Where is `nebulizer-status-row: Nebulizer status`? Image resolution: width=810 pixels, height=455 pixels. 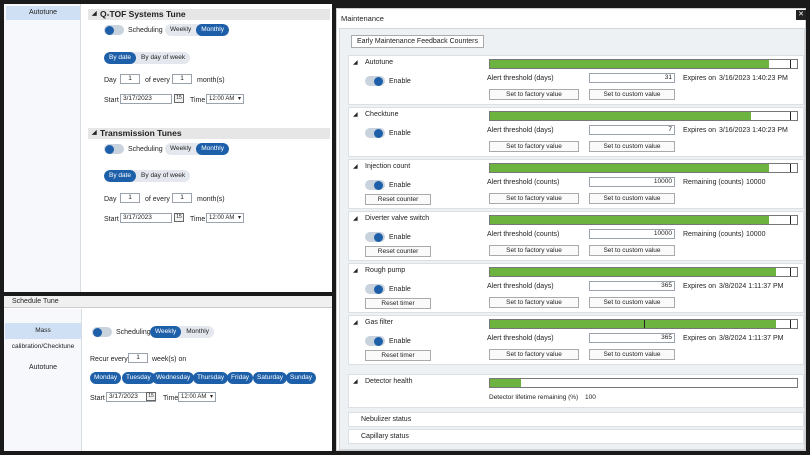
nebulizer-status-row: Nebulizer status is located at coordinates (576, 419).